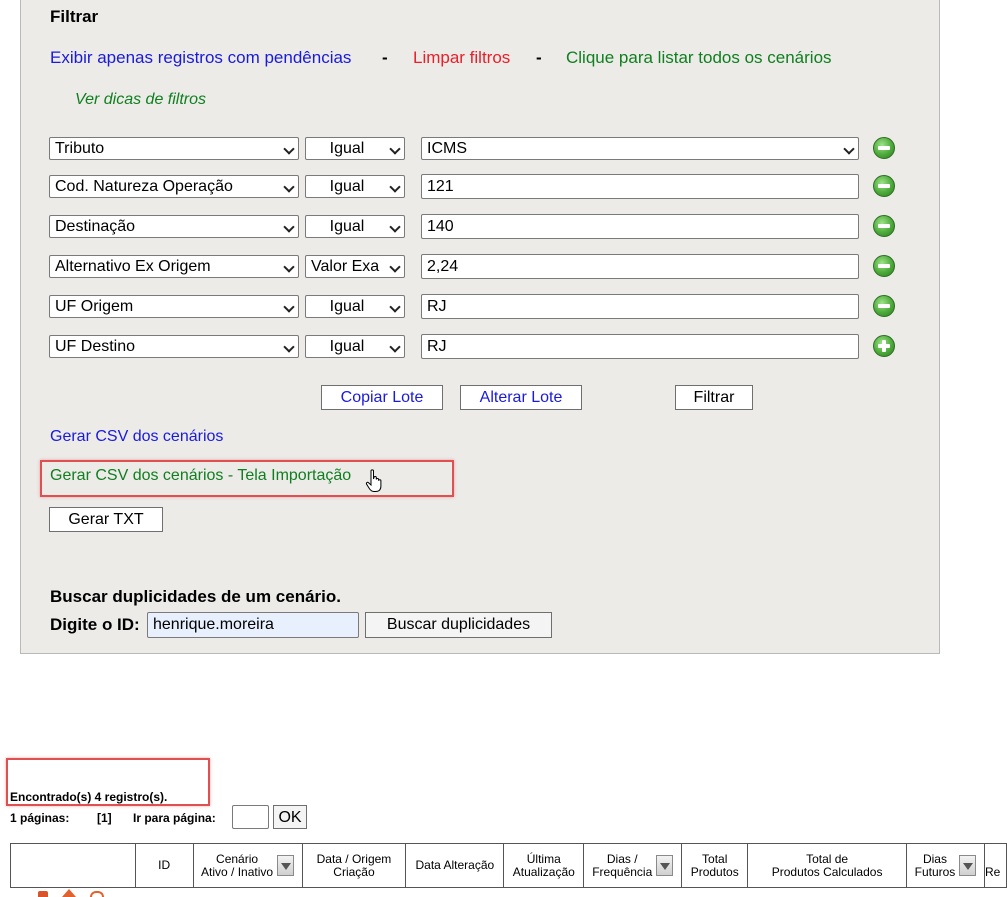 The height and width of the screenshot is (897, 1007). Describe the element at coordinates (699, 58) in the screenshot. I see `list-all-link: Clique para listar todos os cenários` at that location.